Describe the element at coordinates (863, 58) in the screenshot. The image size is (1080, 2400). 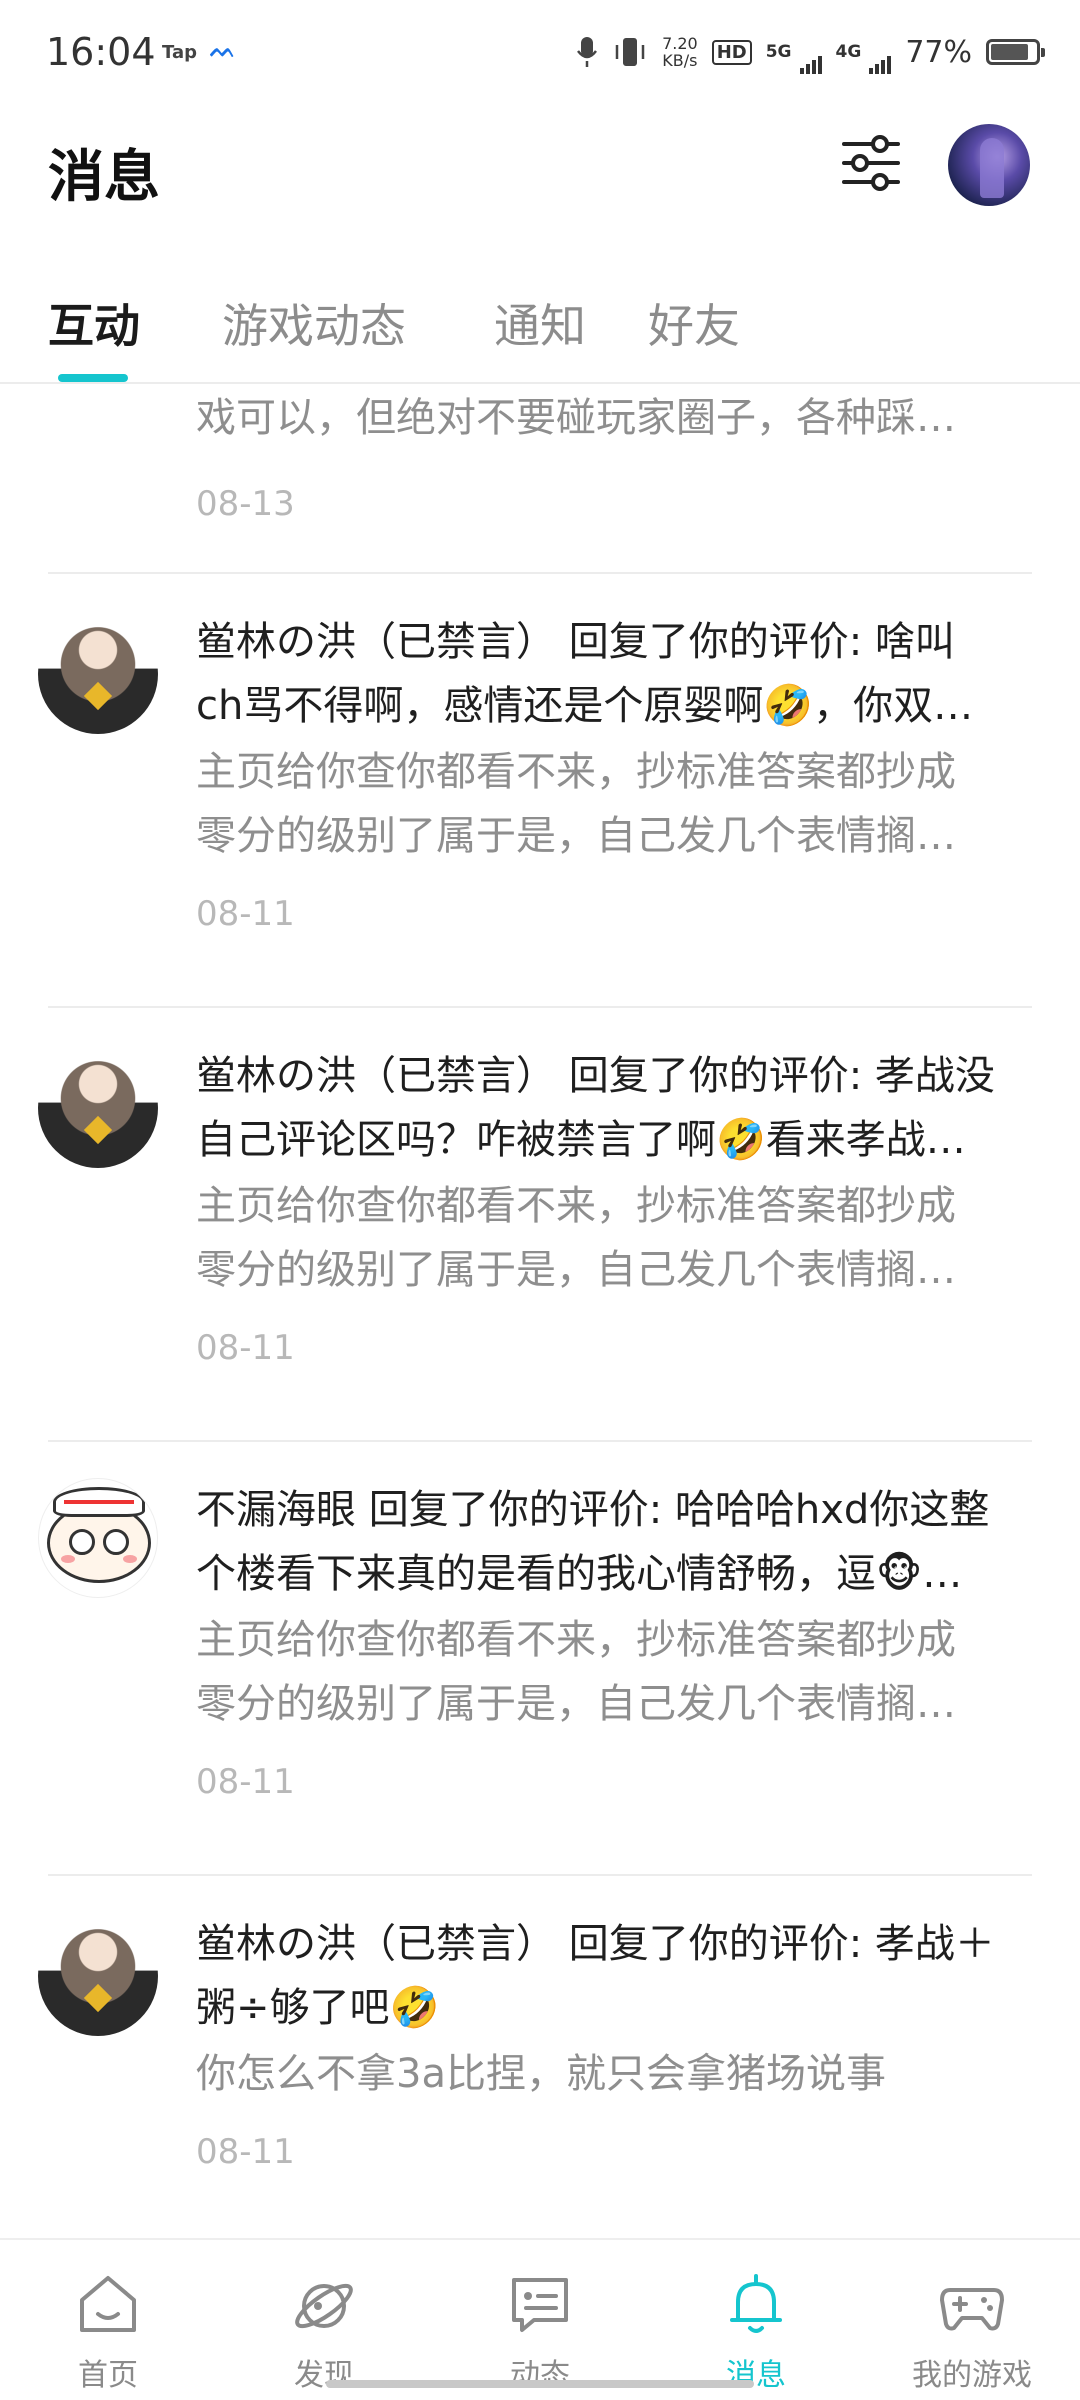
I see `signal-4g-icon: 4G` at that location.